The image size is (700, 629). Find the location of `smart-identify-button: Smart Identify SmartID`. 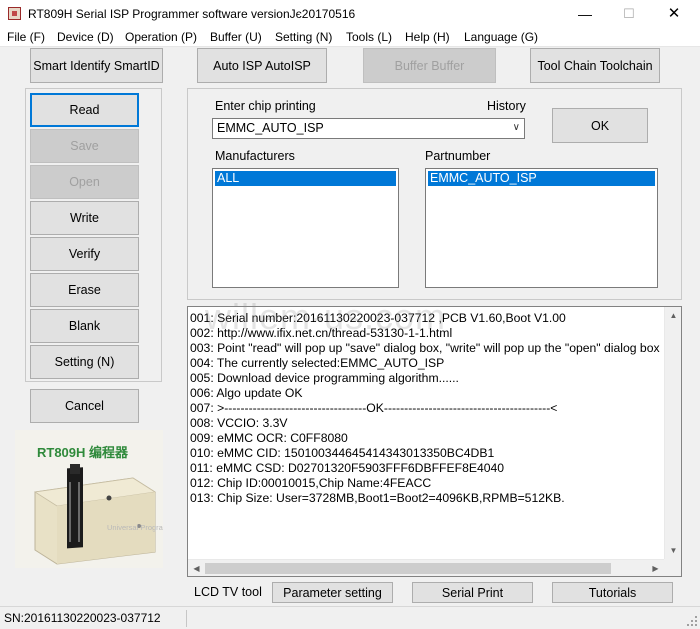

smart-identify-button: Smart Identify SmartID is located at coordinates (96, 65).